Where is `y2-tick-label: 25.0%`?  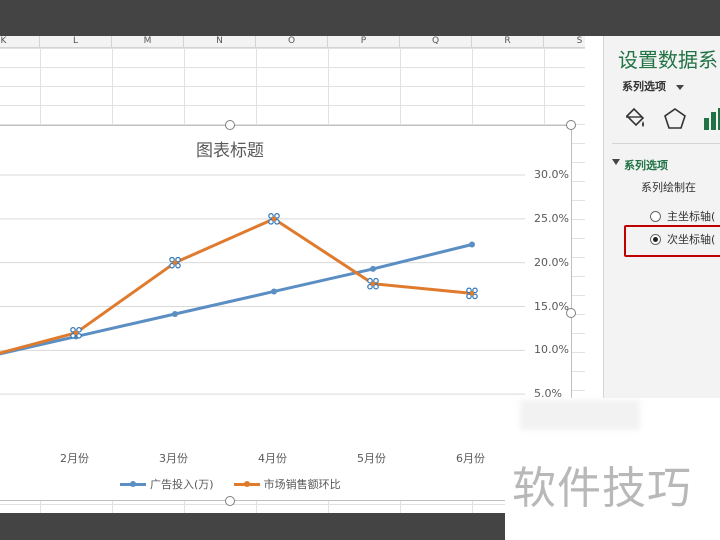
y2-tick-label: 25.0% is located at coordinates (551, 218).